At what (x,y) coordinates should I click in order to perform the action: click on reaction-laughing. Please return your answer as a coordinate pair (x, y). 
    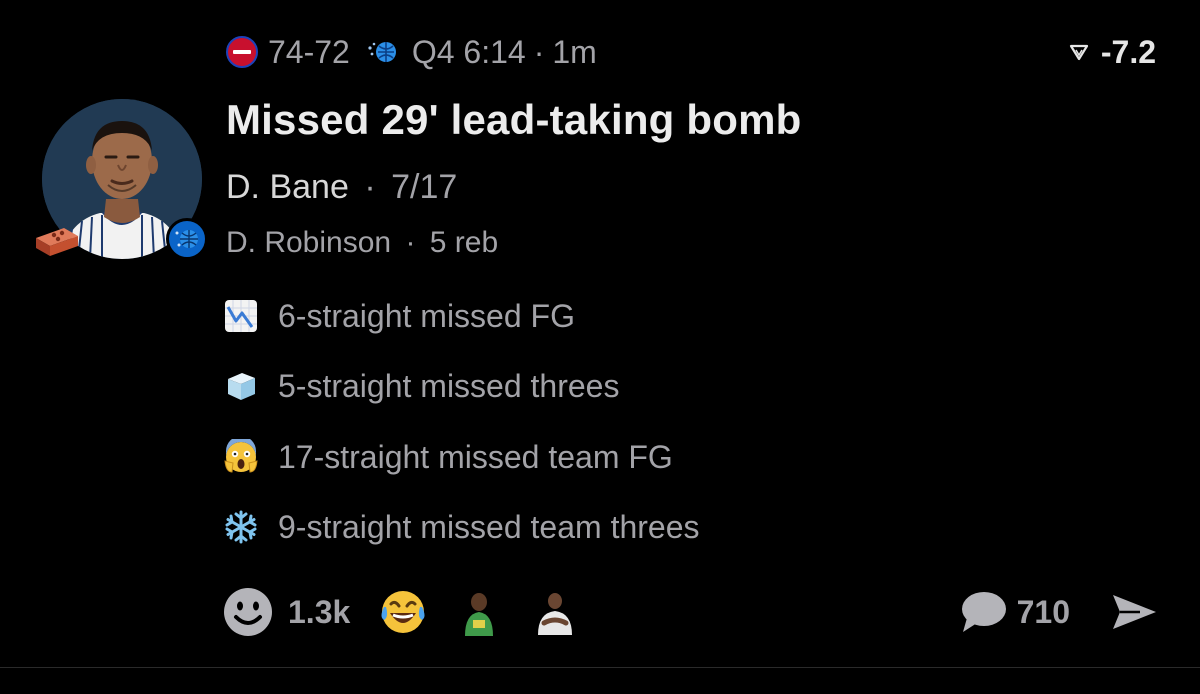
    Looking at the image, I should click on (403, 612).